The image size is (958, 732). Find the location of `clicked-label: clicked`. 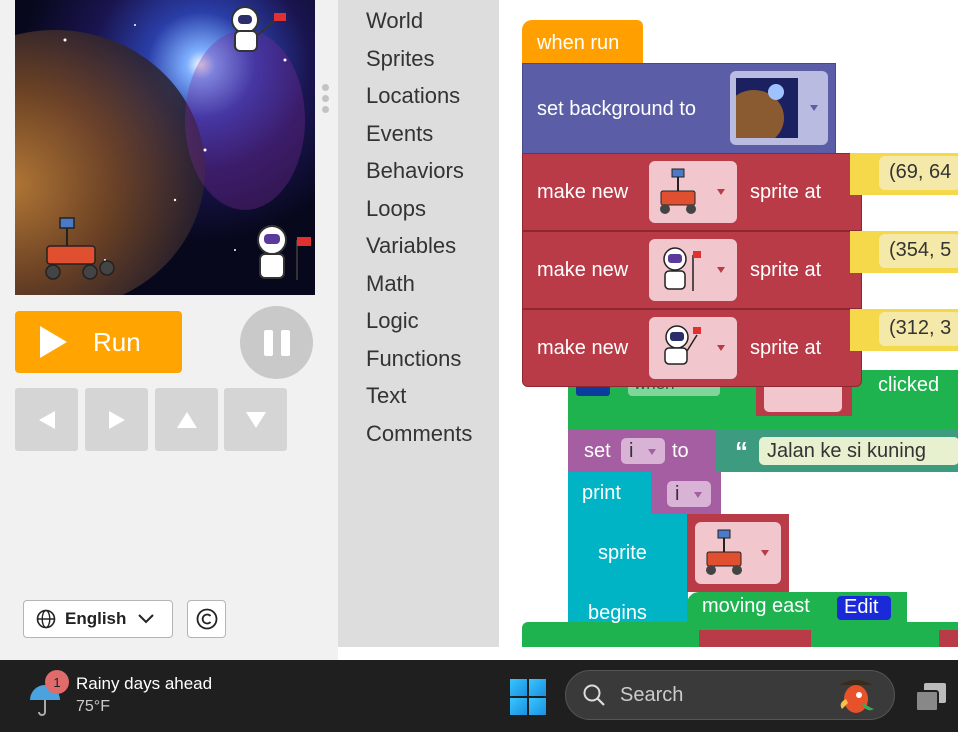

clicked-label: clicked is located at coordinates (909, 385).